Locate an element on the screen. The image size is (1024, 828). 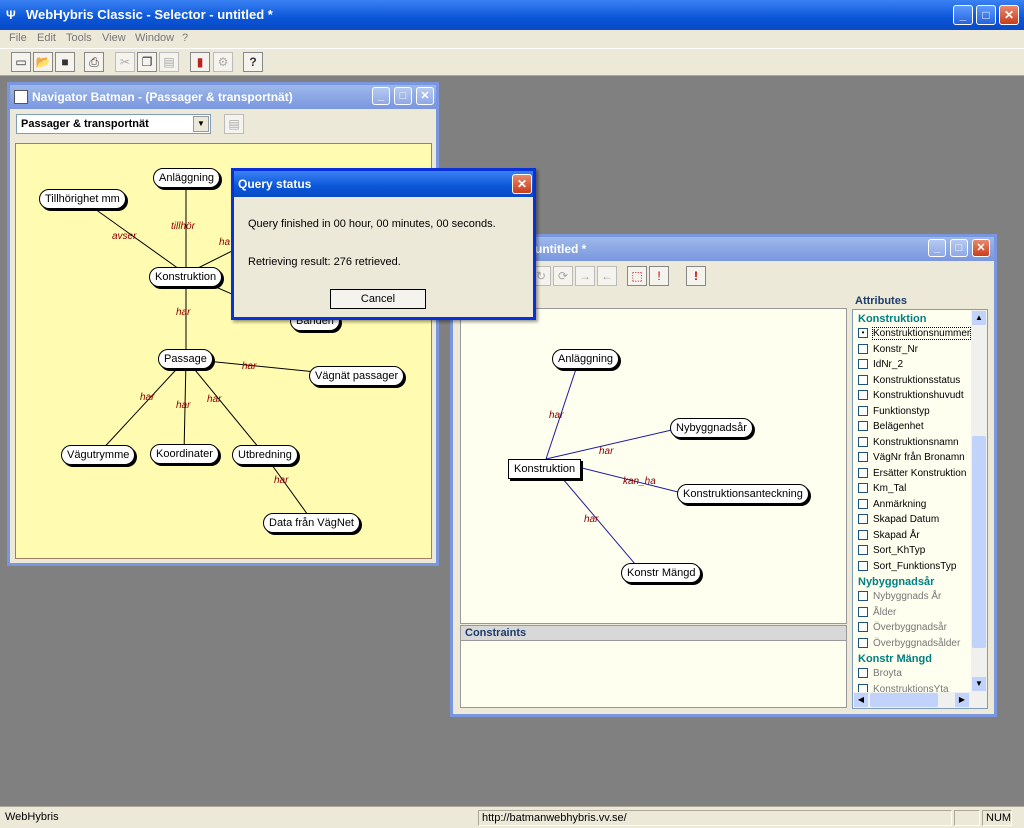
selector-close-button: ✕ is located at coordinates (981, 248).